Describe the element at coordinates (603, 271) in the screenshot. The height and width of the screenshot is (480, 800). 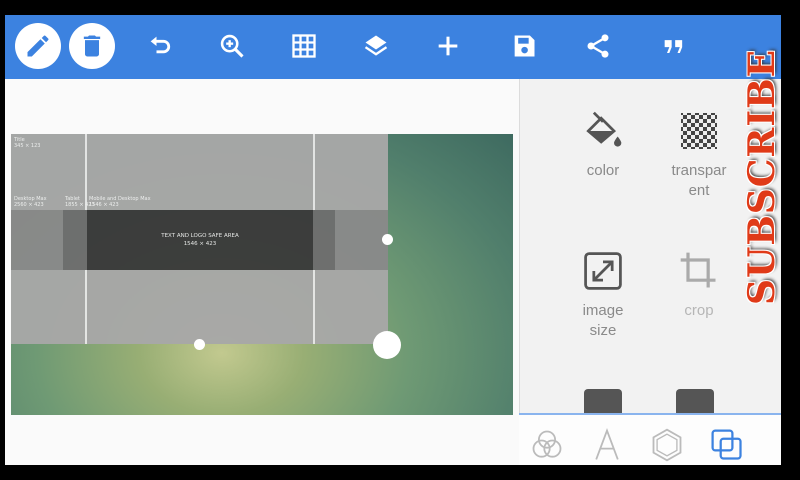
I see `resize-icon` at that location.